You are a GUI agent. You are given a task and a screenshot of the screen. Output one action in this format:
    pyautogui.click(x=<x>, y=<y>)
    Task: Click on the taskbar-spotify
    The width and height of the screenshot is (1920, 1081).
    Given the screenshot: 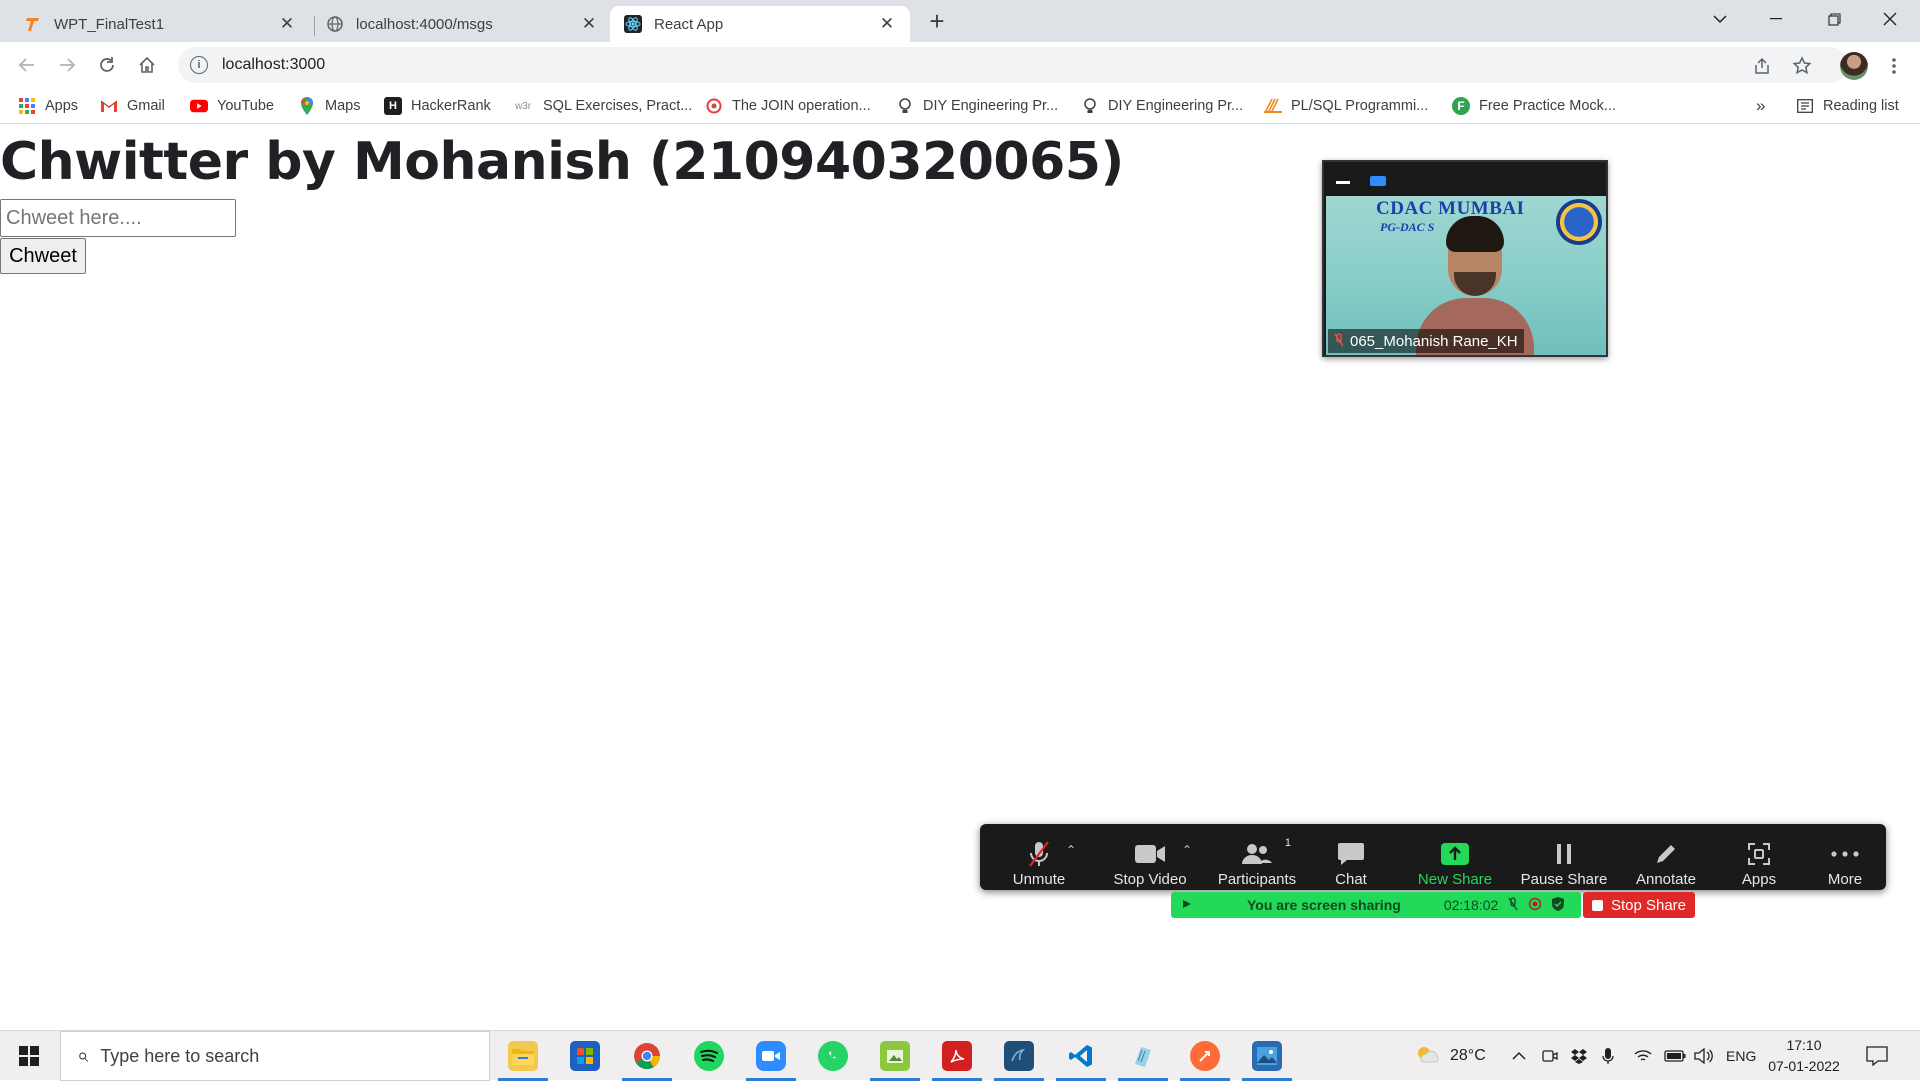 What is the action you would take?
    pyautogui.click(x=709, y=1056)
    